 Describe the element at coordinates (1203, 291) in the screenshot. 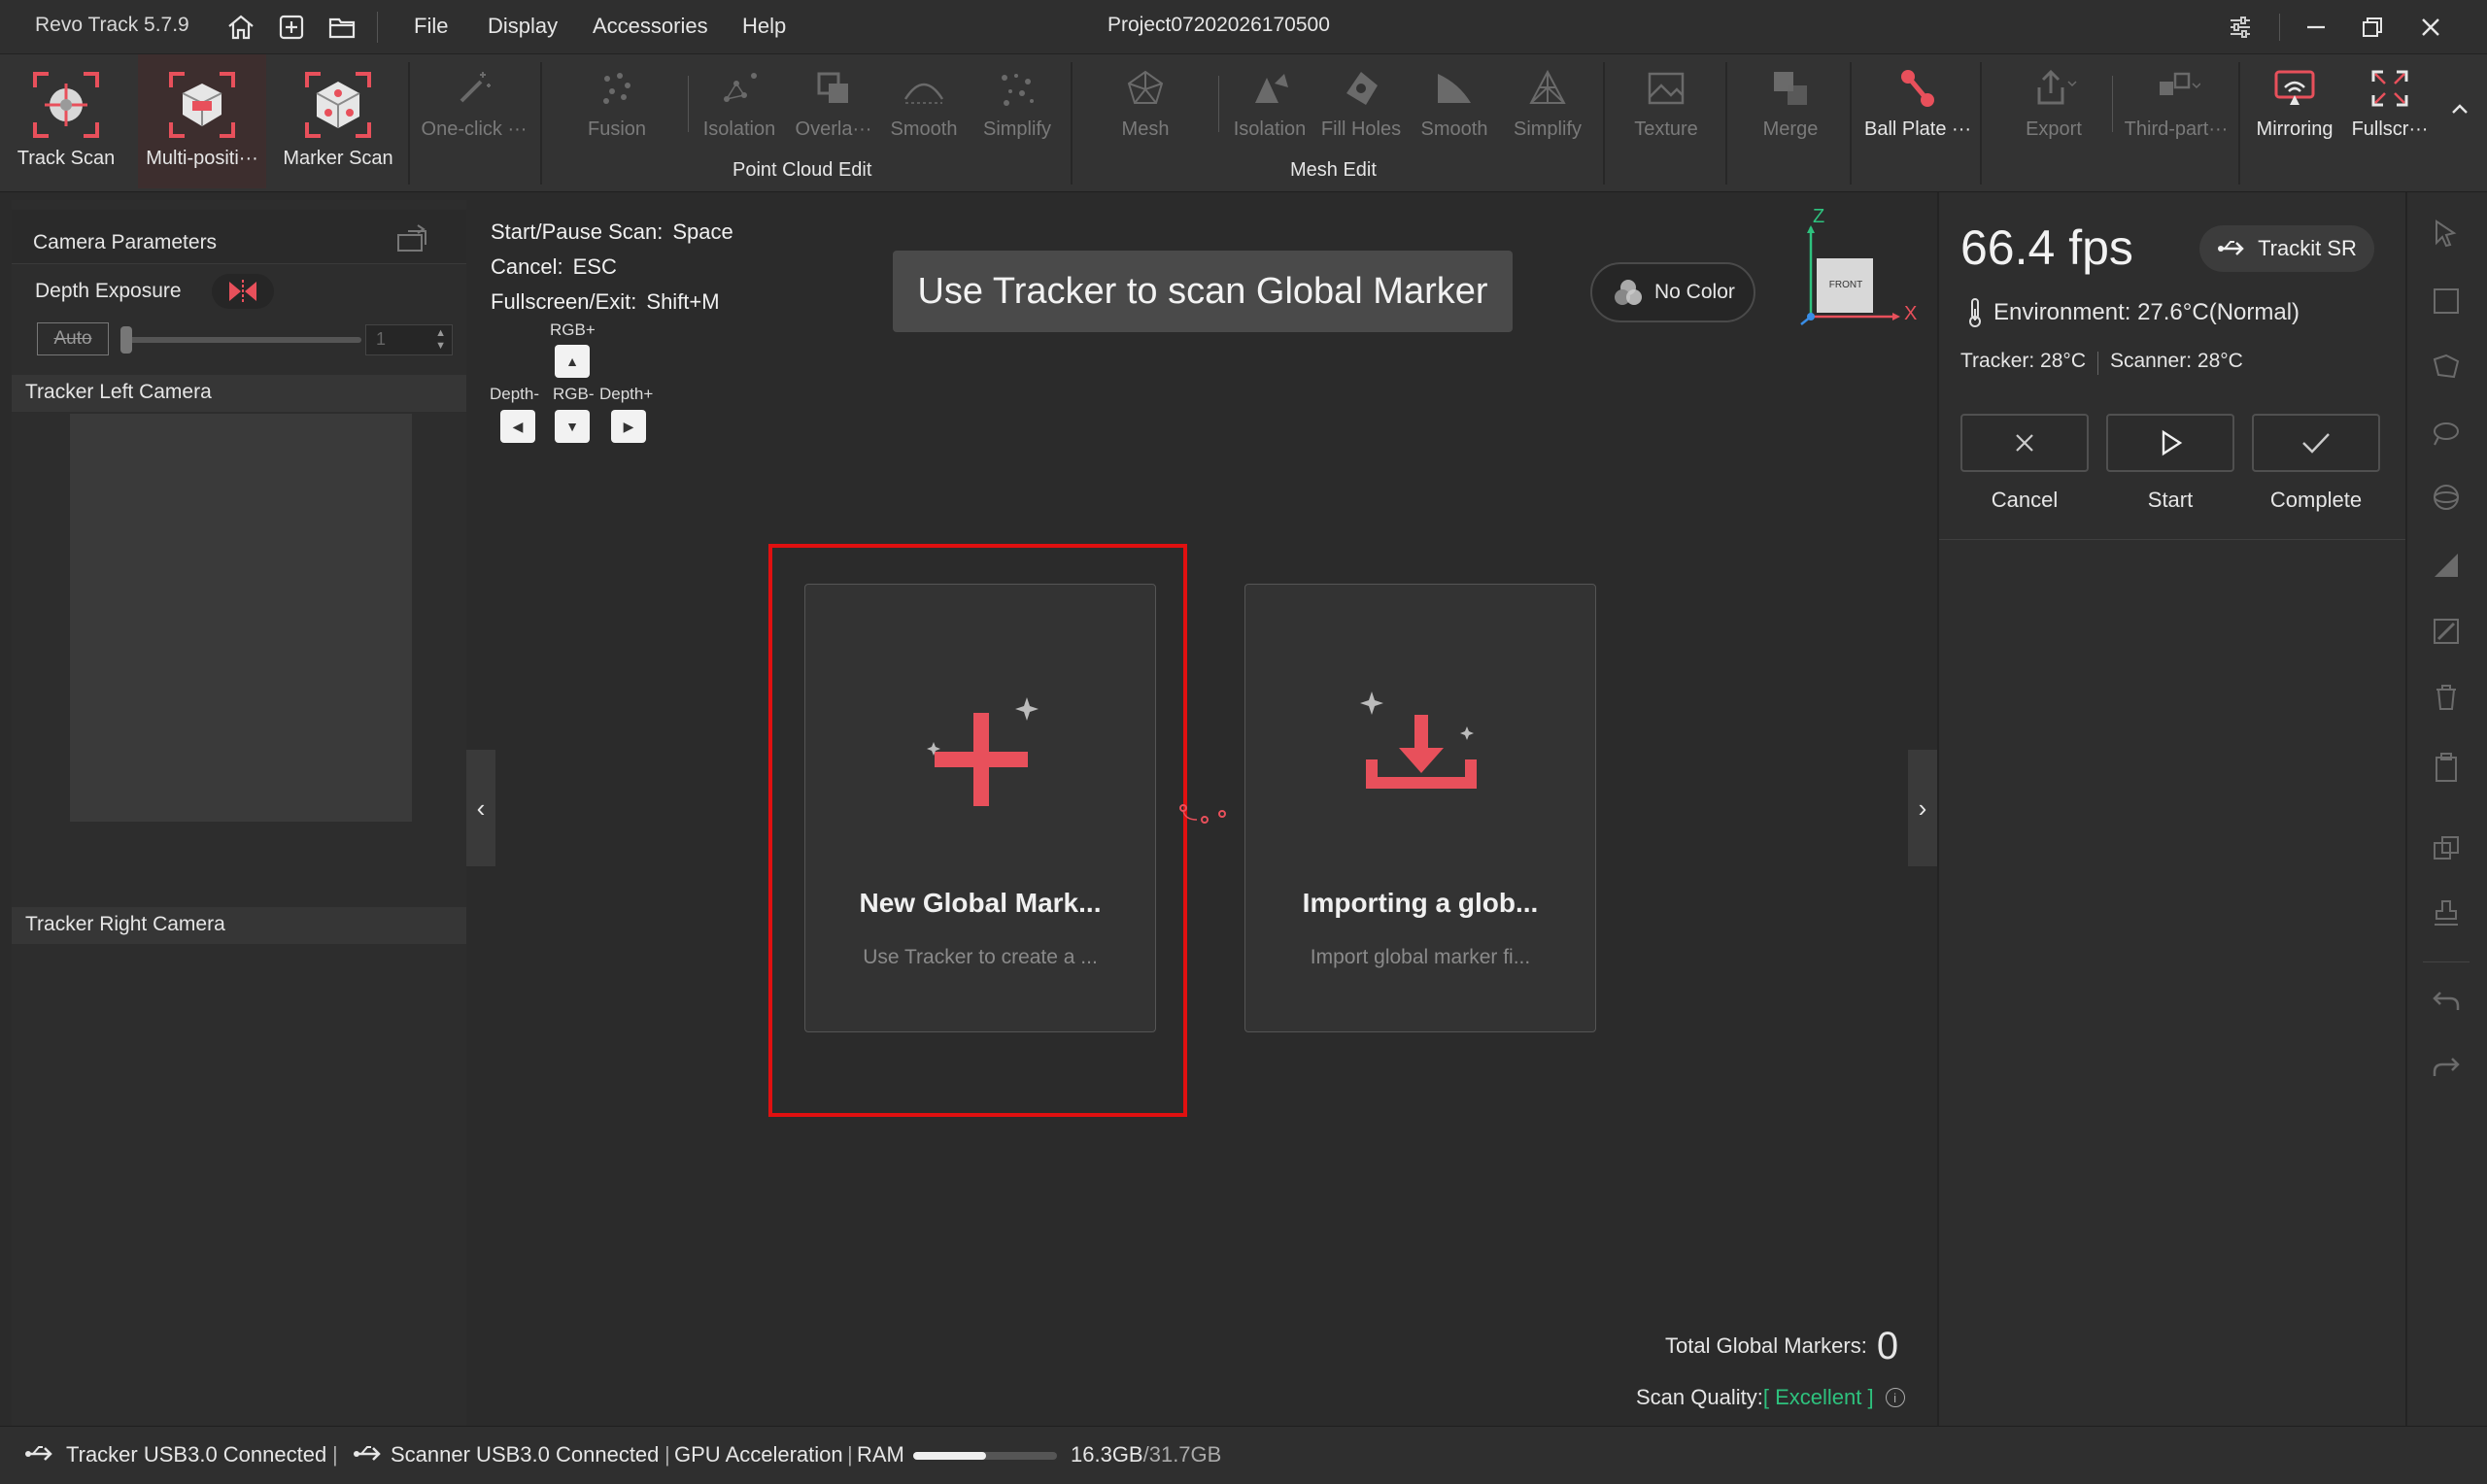

I see `instruction-banner: Use Tracker to scan Global Marker` at that location.